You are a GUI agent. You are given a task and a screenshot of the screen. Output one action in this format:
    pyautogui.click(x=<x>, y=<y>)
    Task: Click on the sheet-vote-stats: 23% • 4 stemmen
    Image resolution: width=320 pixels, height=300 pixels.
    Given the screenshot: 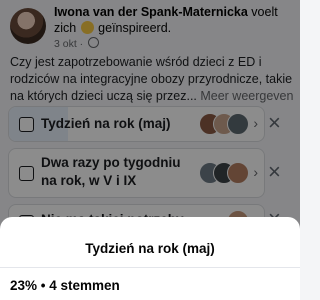 What is the action you would take?
    pyautogui.click(x=65, y=285)
    